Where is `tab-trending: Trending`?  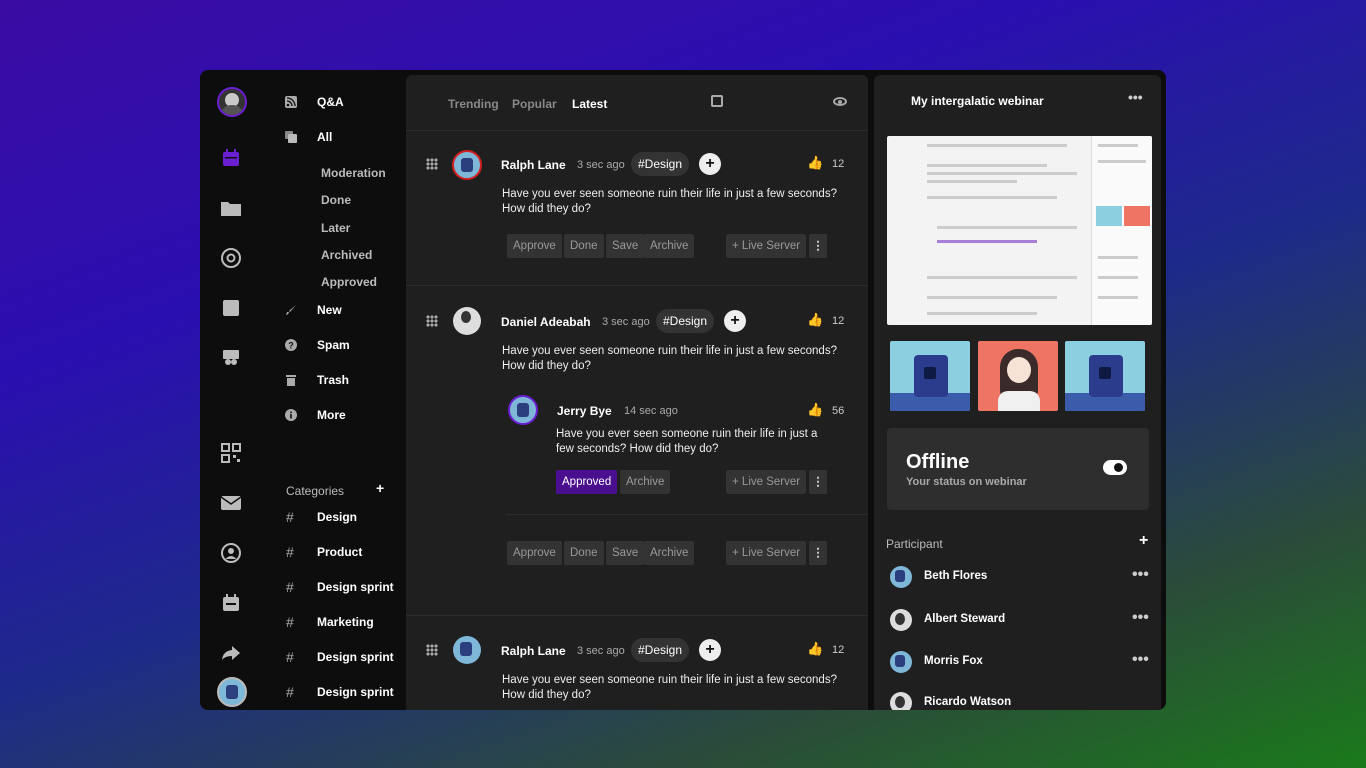
tab-trending: Trending is located at coordinates (473, 104).